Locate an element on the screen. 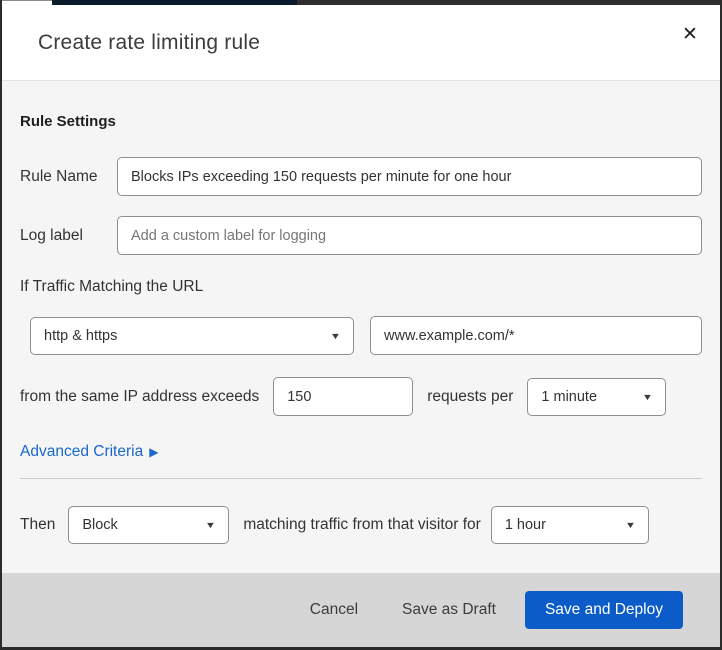 This screenshot has width=722, height=650. log-label-input is located at coordinates (409, 235).